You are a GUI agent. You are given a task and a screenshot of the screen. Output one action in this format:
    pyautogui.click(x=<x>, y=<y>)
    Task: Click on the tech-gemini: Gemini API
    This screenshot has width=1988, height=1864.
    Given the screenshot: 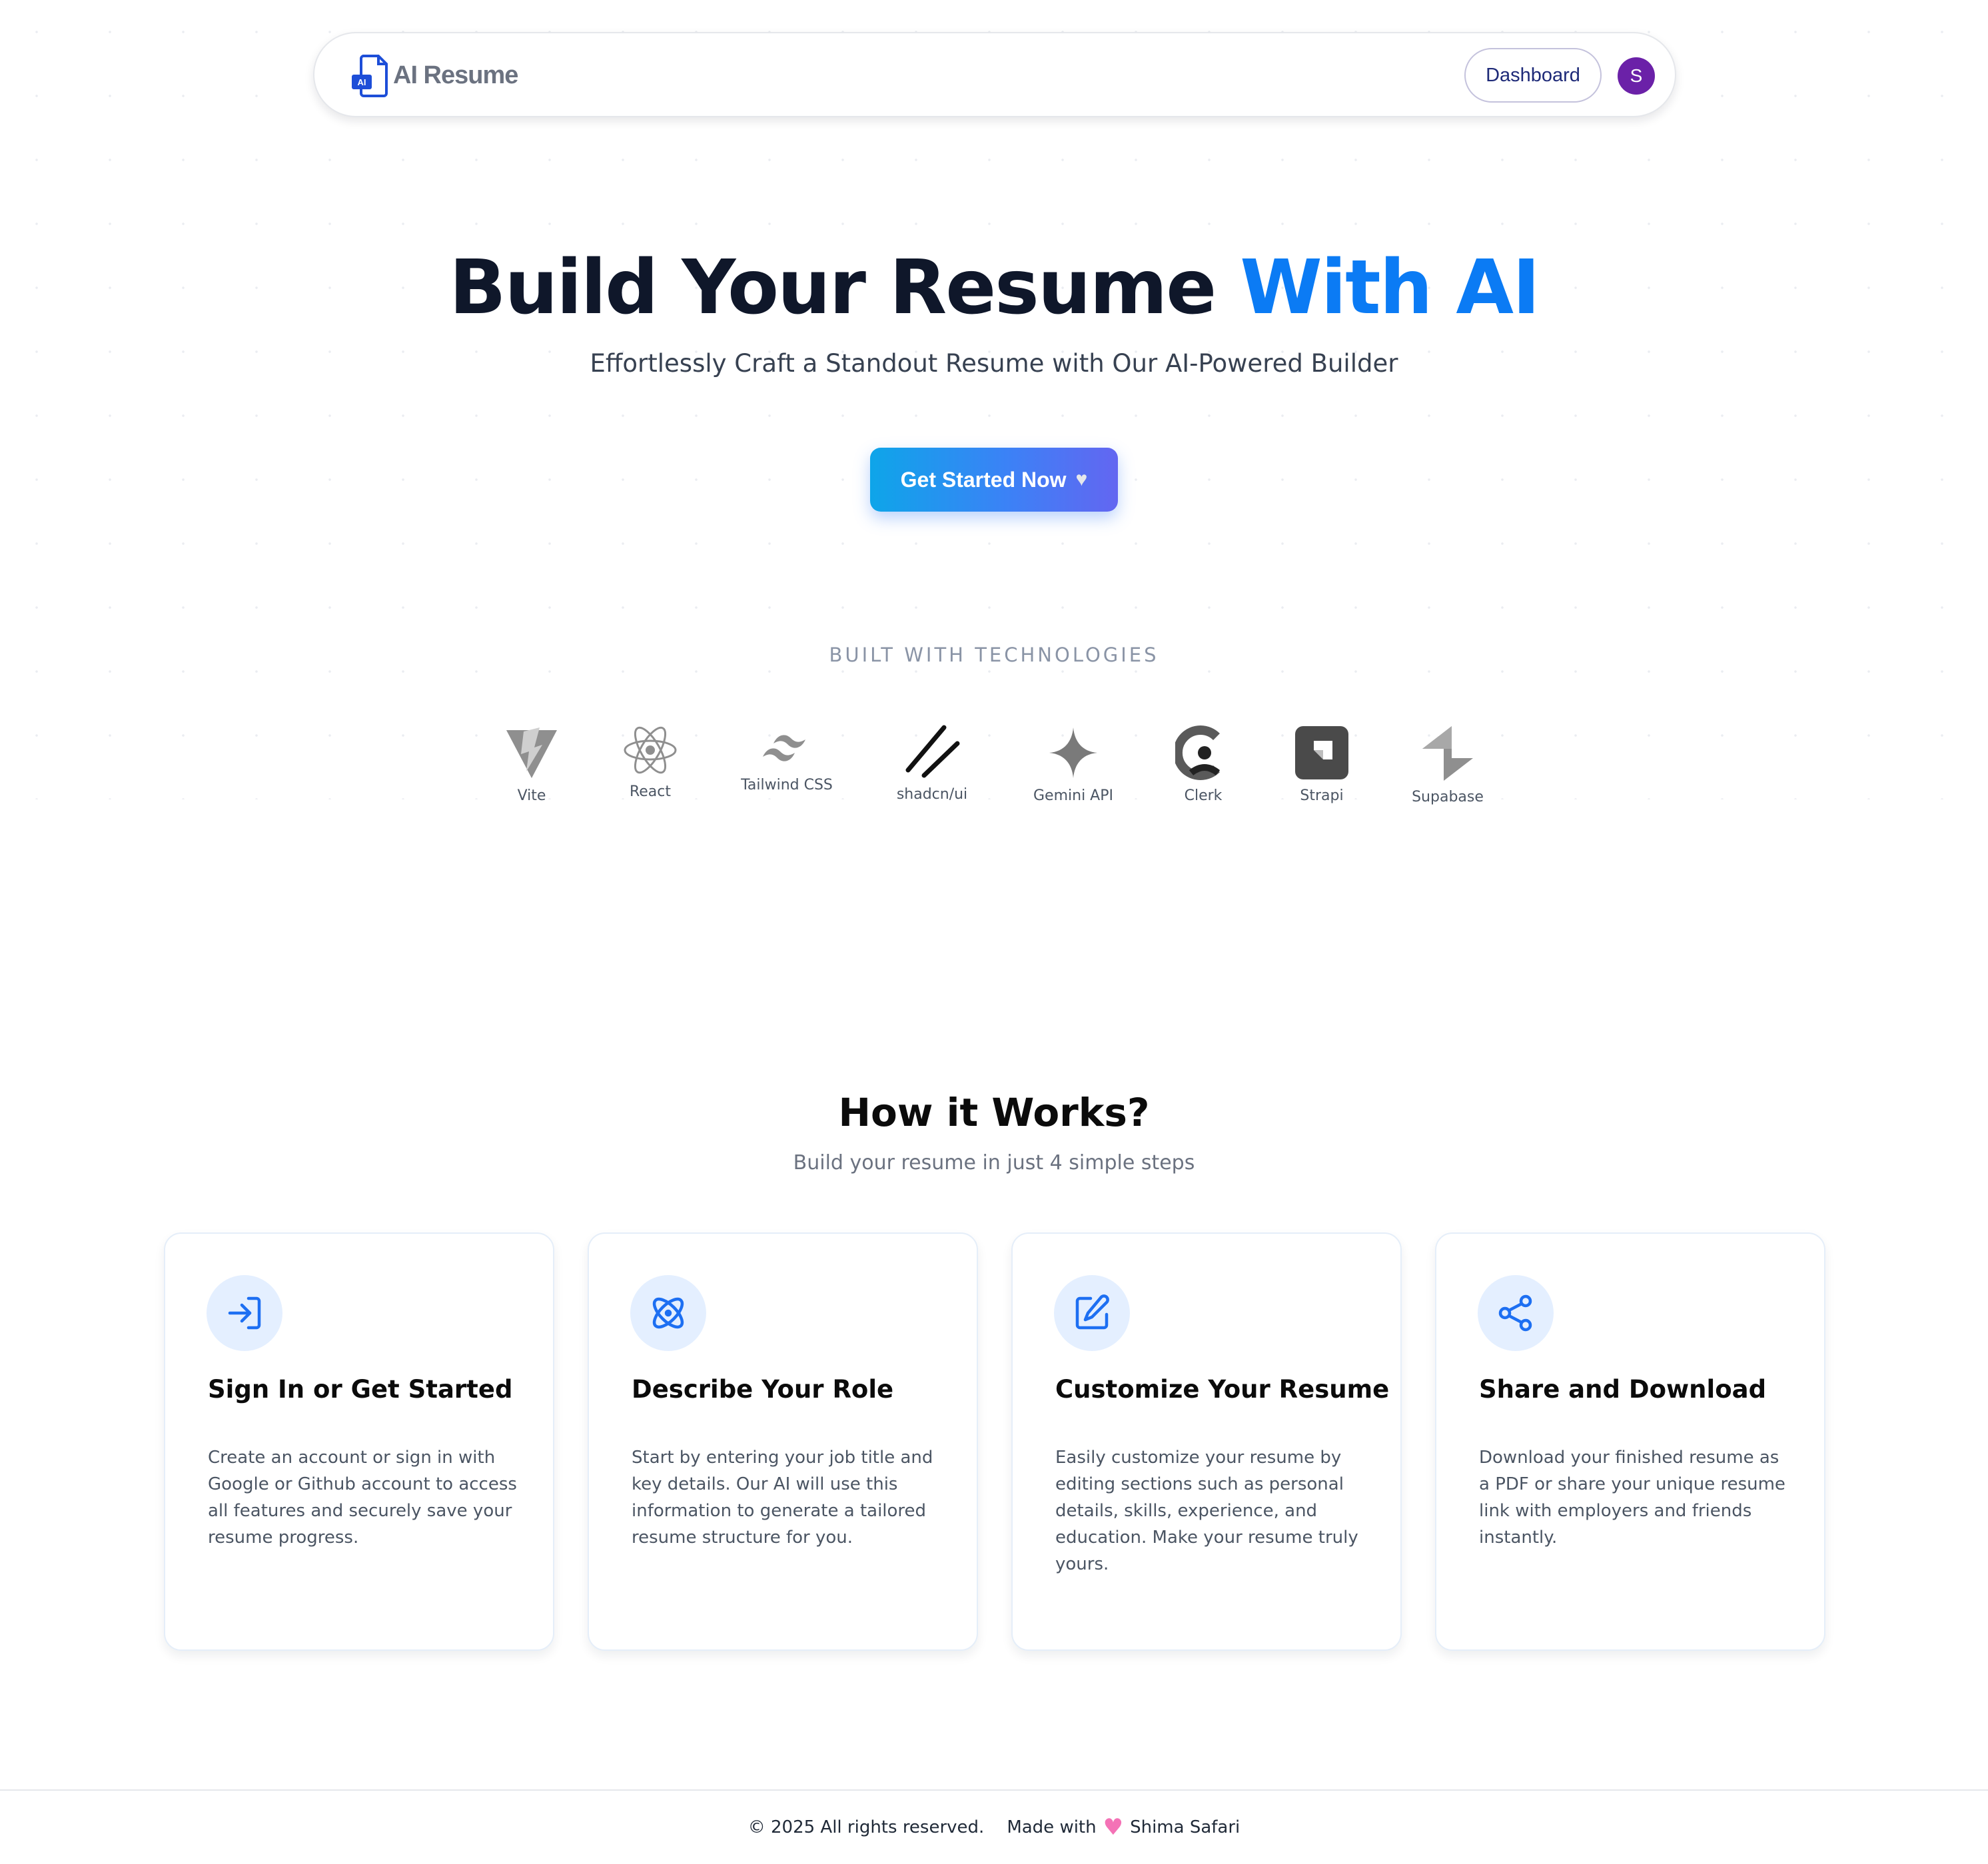 What is the action you would take?
    pyautogui.click(x=1073, y=765)
    